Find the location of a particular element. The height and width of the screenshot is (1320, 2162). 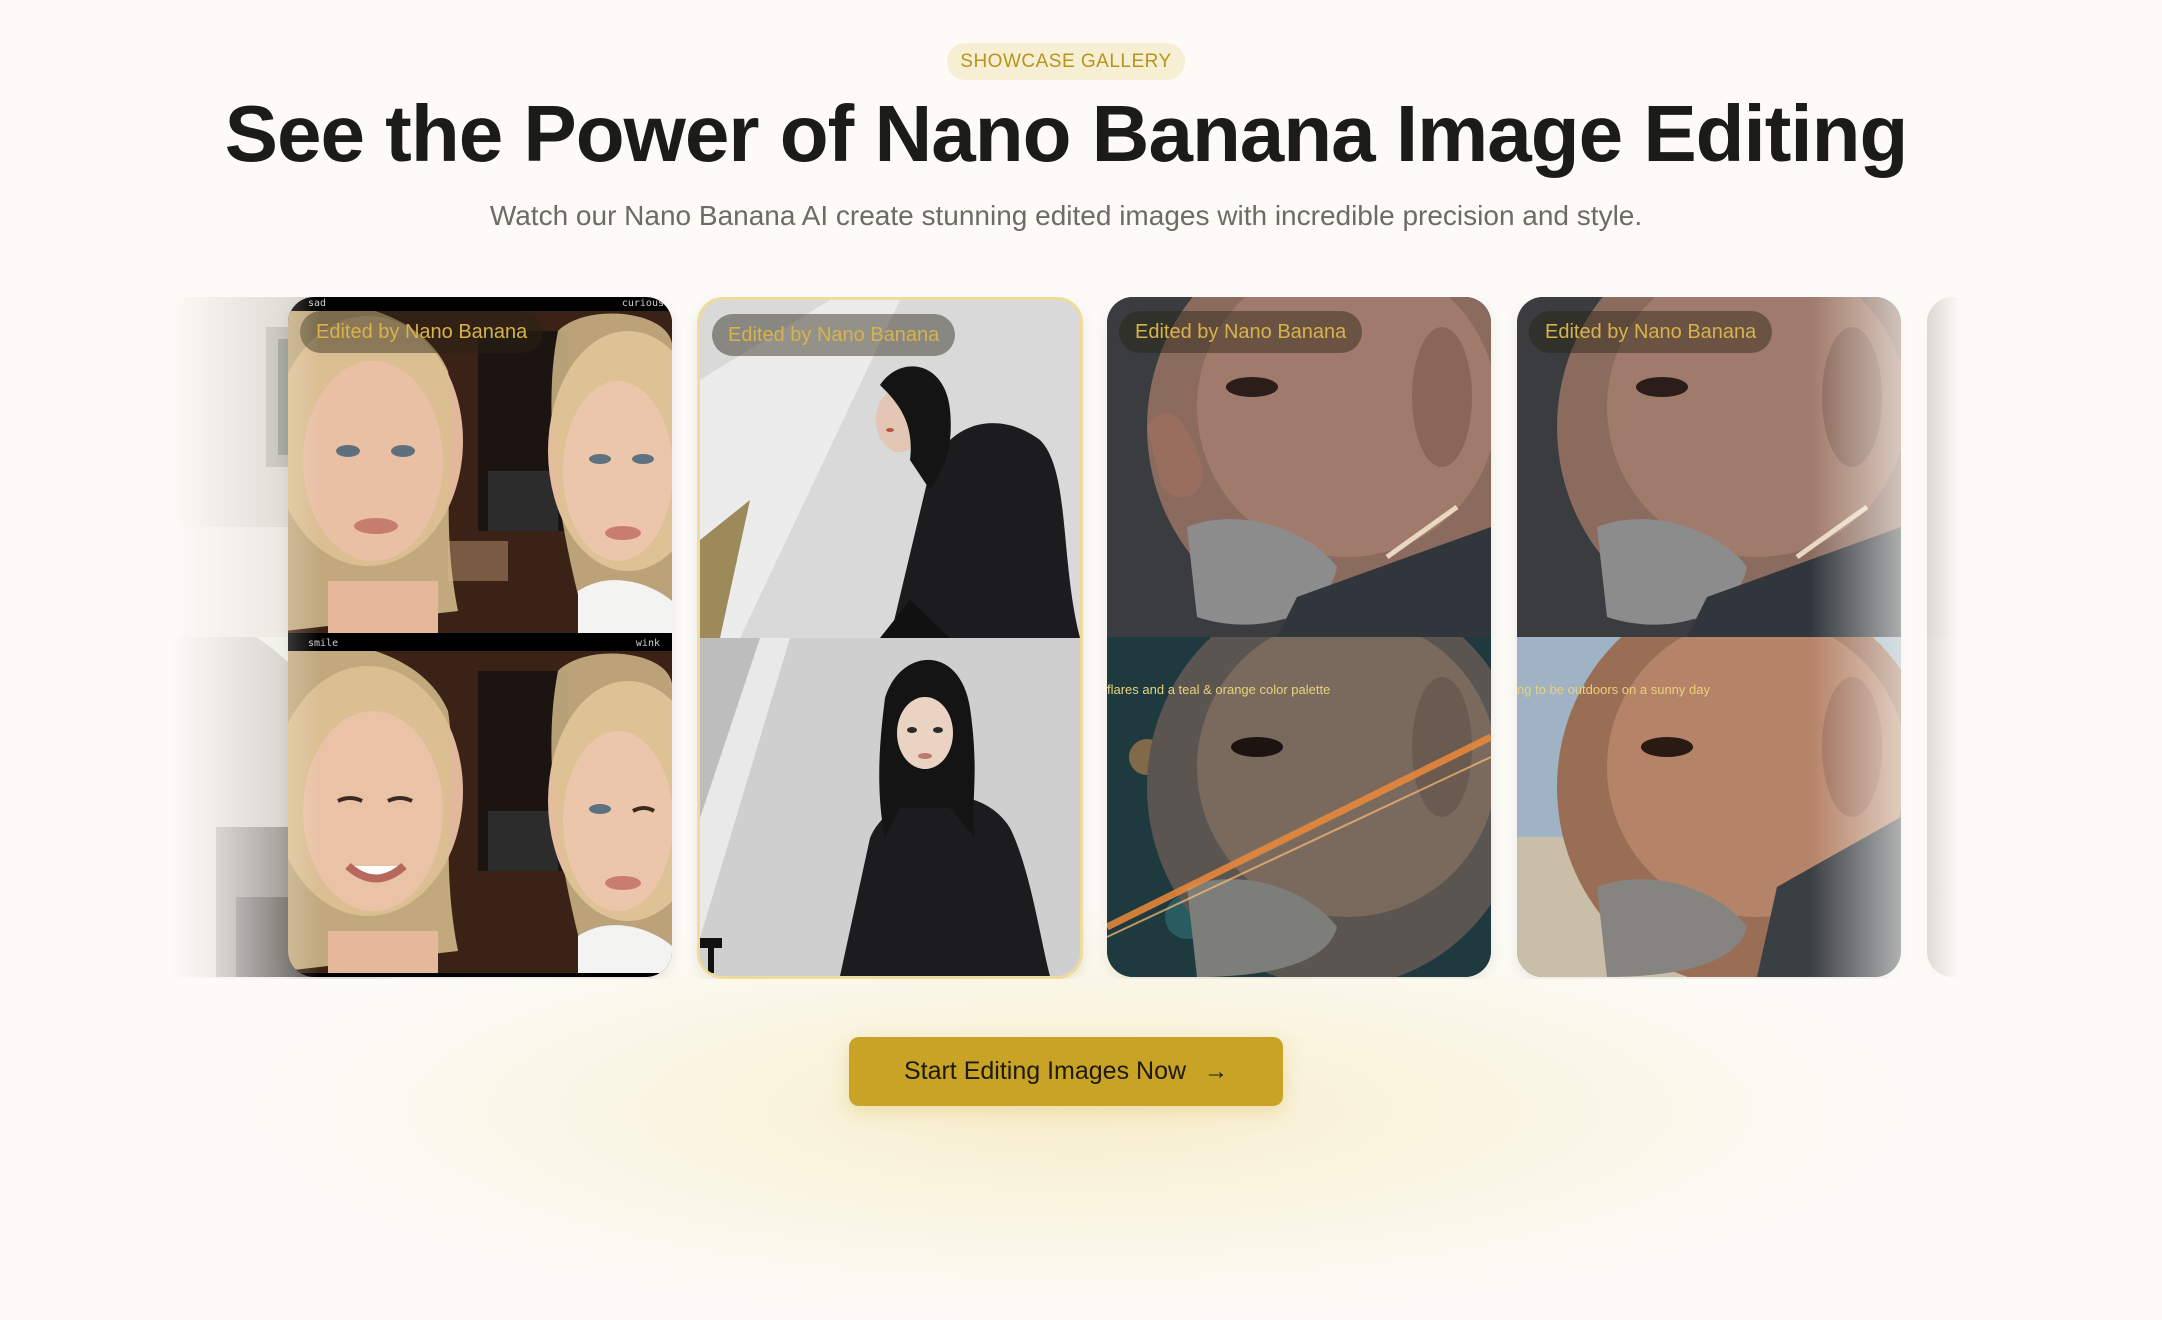

expression-label-smile: smile is located at coordinates (323, 643).